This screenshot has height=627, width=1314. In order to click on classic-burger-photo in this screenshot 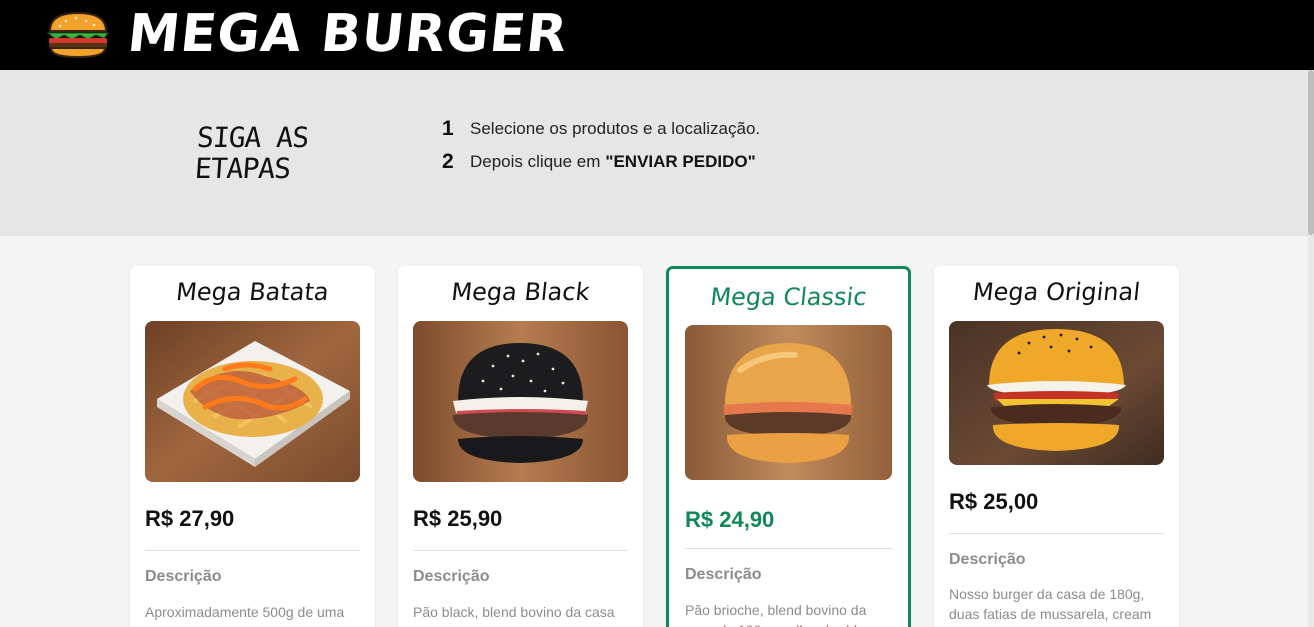, I will do `click(788, 402)`.